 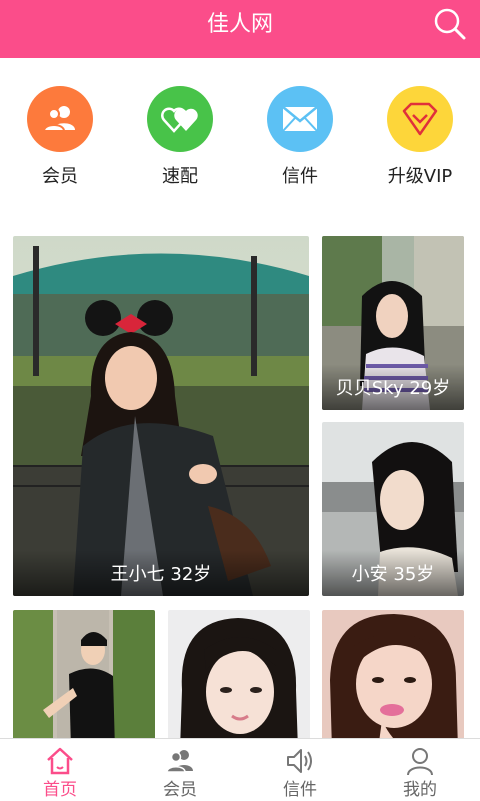 I want to click on tab-label: 首页, so click(x=60, y=790).